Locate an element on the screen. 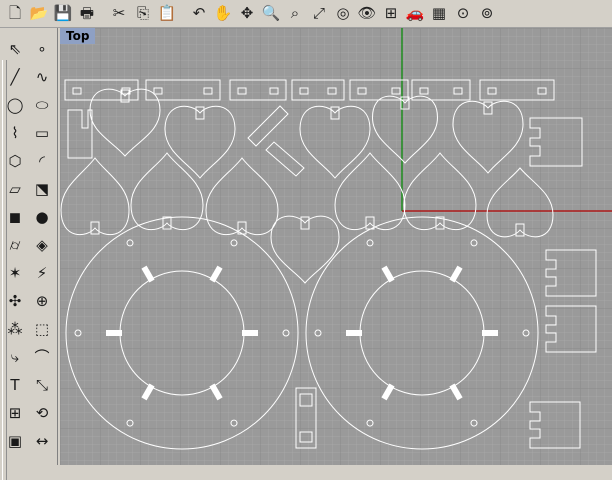  dimension-icon: ↔ is located at coordinates (42, 441).